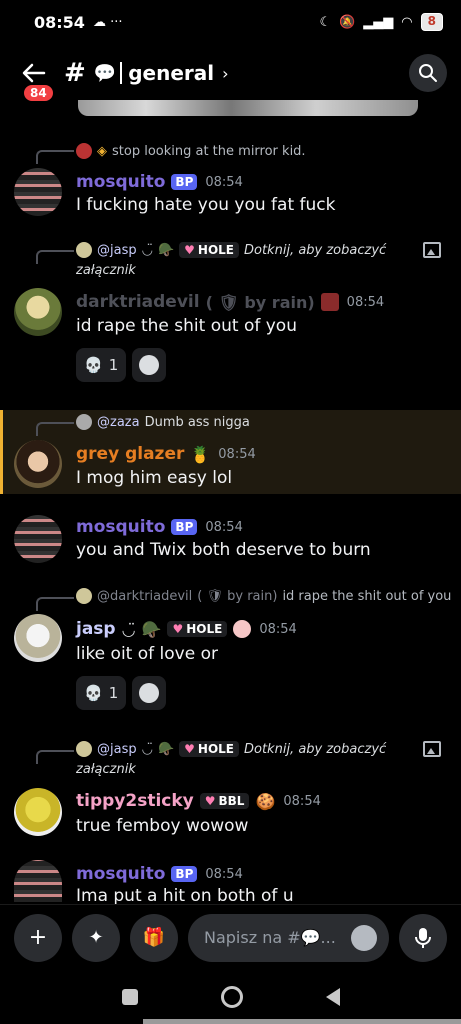 The image size is (461, 1024). What do you see at coordinates (315, 250) in the screenshot?
I see `reply-text: Dotknij, aby zobaczyć` at bounding box center [315, 250].